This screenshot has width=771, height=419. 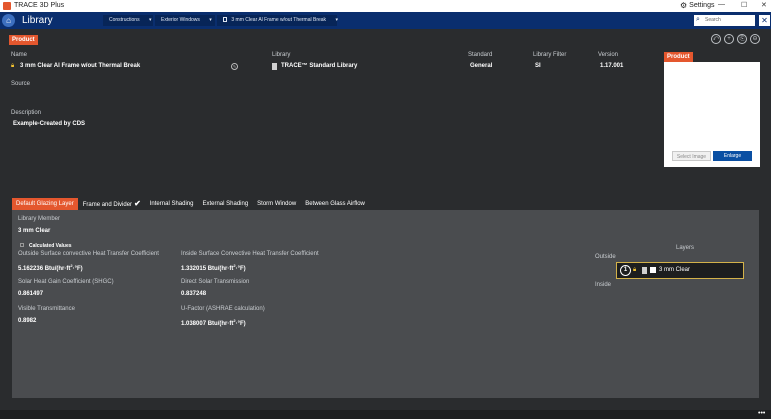 What do you see at coordinates (207, 269) in the screenshot?
I see `inside-convective-number: 1.332015 Btu/(hr·ft` at bounding box center [207, 269].